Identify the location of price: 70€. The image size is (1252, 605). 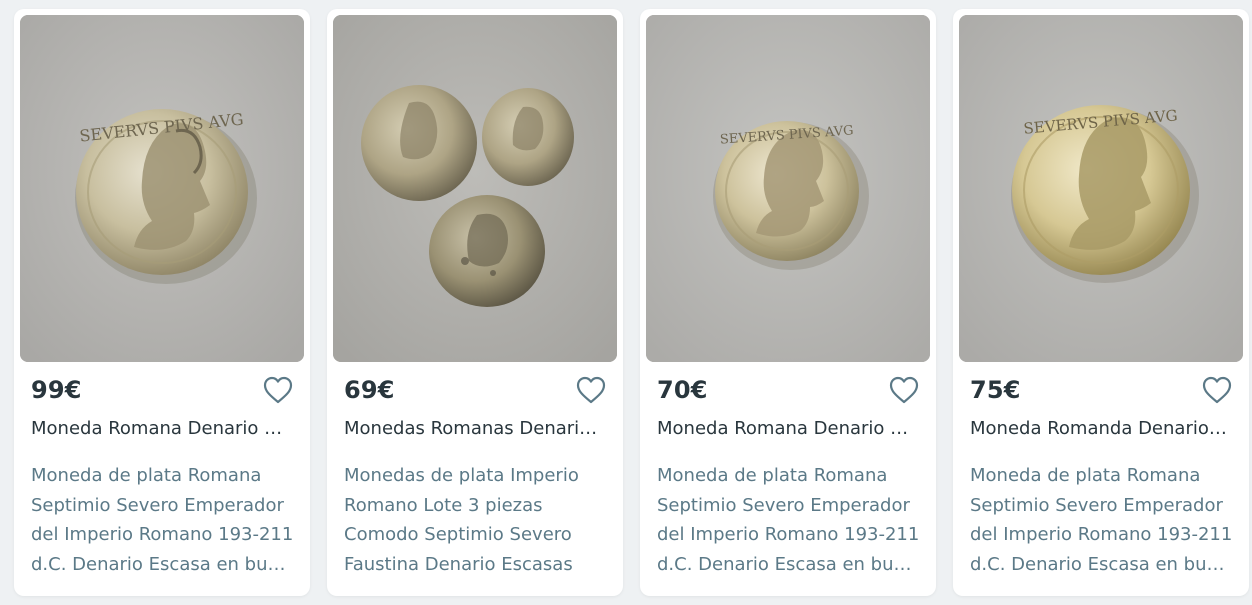
(682, 390).